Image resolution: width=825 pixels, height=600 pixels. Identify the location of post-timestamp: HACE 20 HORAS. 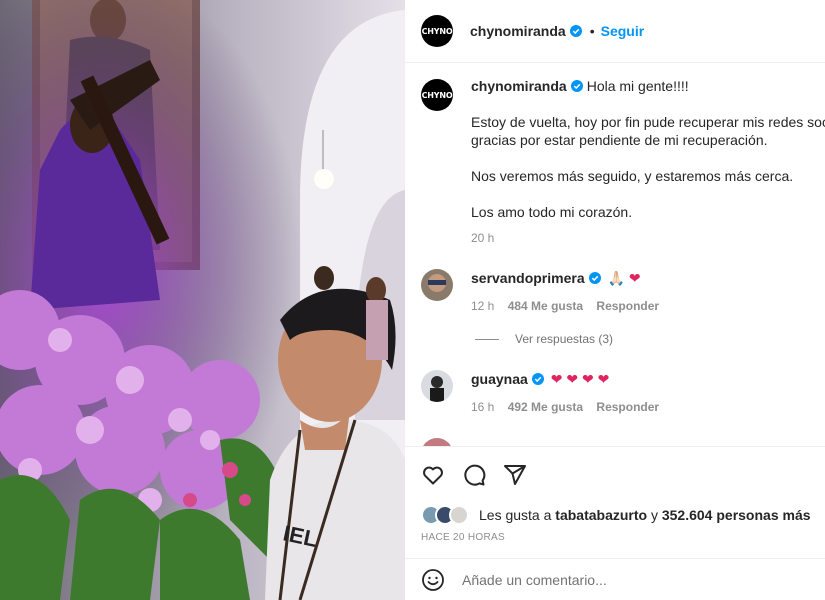
(463, 537).